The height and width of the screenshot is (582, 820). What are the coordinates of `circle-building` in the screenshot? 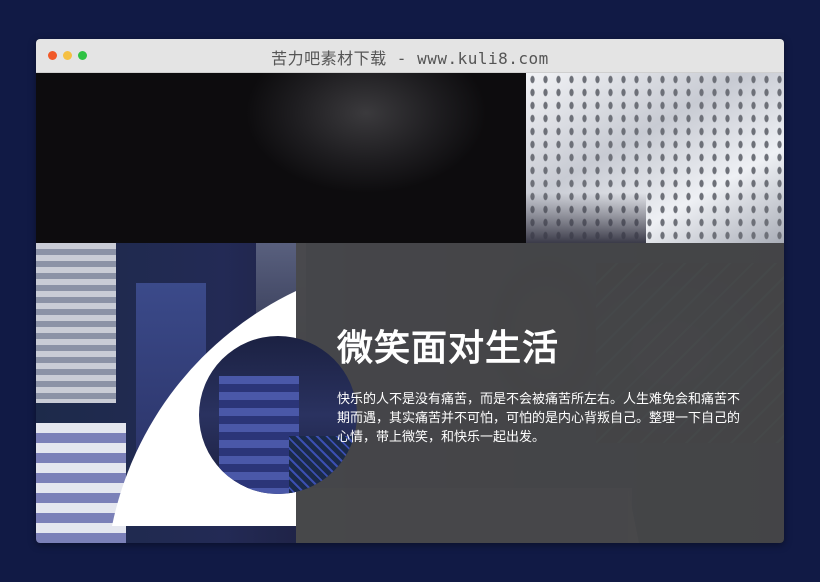 It's located at (259, 435).